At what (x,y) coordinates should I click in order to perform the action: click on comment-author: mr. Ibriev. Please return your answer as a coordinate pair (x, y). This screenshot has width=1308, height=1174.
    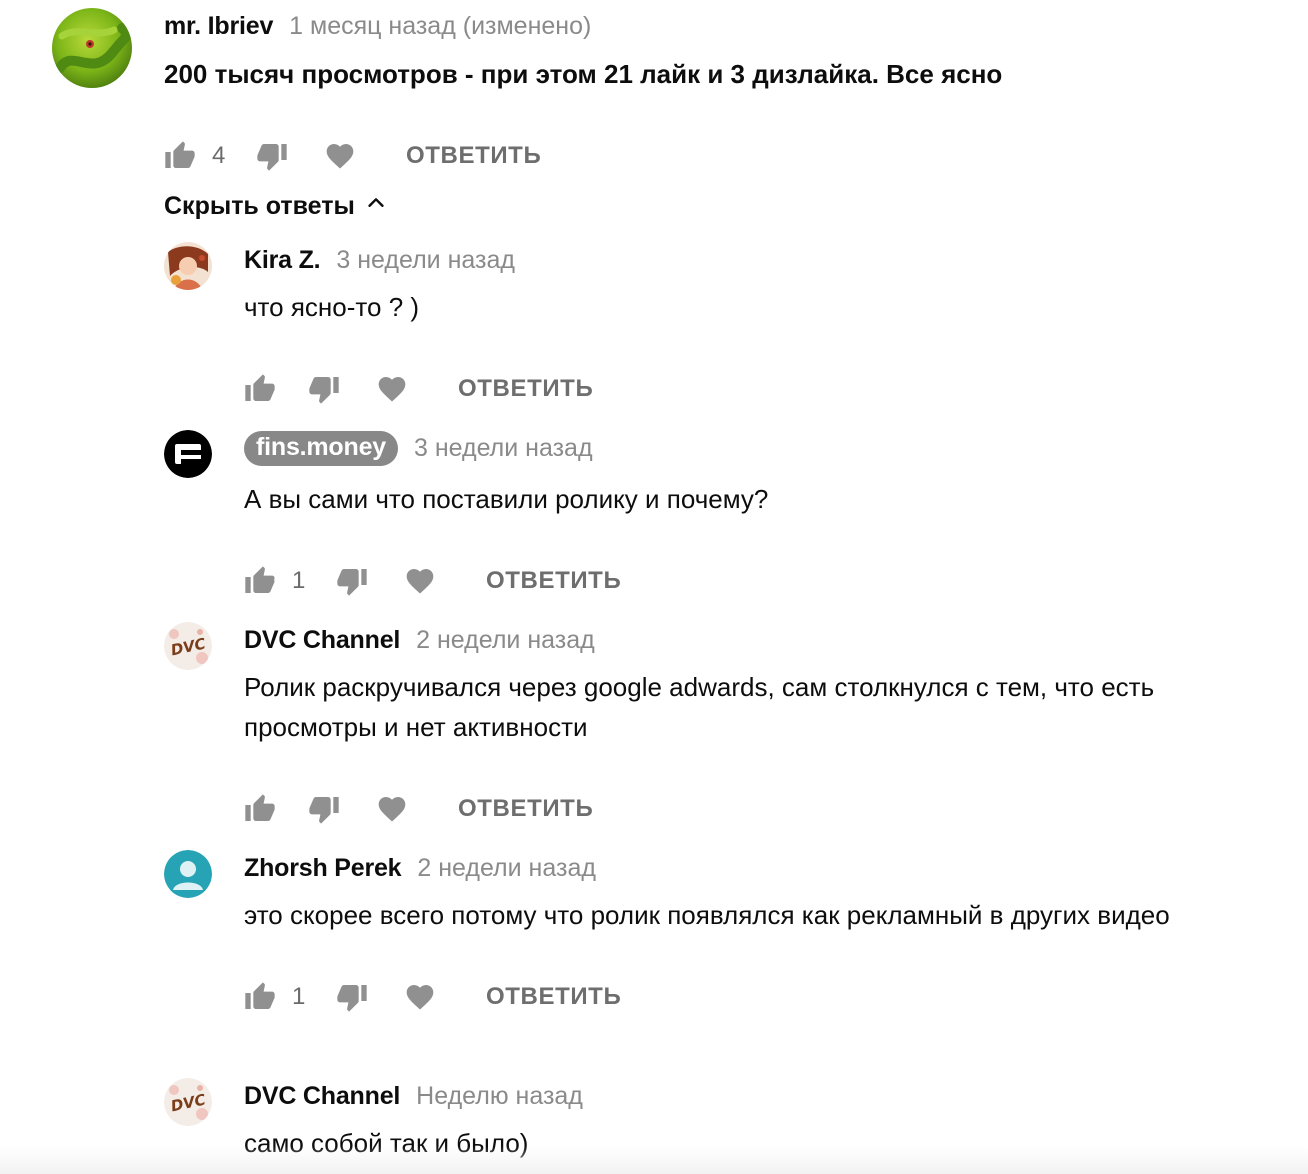
    Looking at the image, I should click on (218, 26).